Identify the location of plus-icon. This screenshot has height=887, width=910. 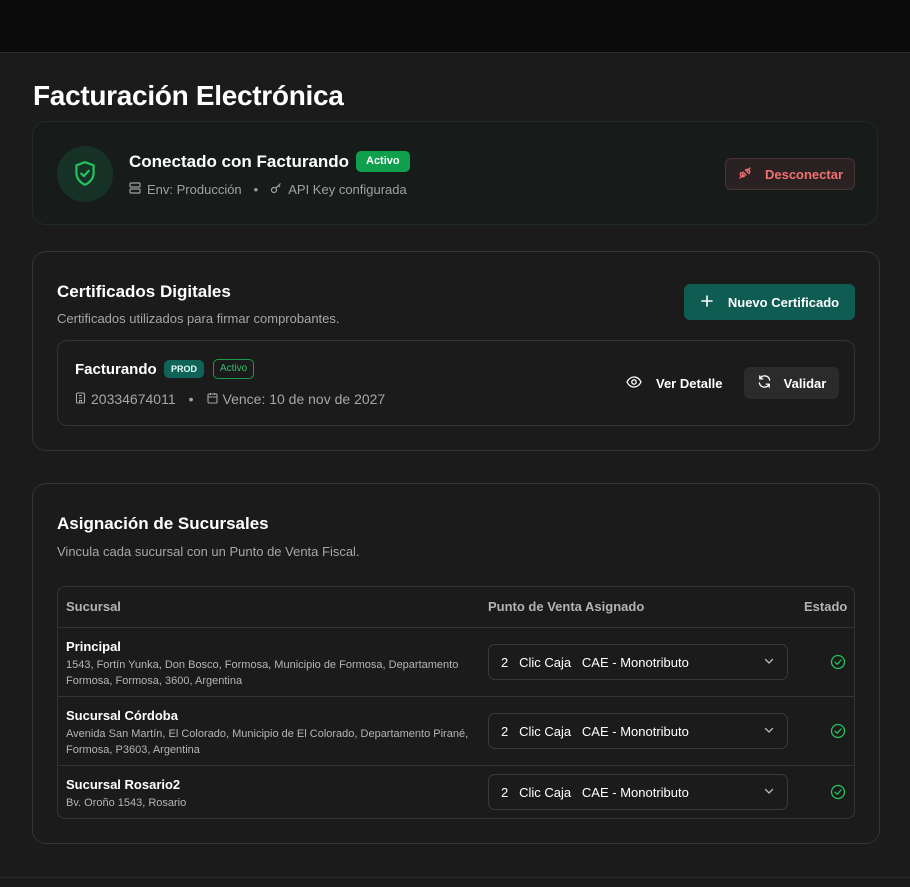
(707, 302).